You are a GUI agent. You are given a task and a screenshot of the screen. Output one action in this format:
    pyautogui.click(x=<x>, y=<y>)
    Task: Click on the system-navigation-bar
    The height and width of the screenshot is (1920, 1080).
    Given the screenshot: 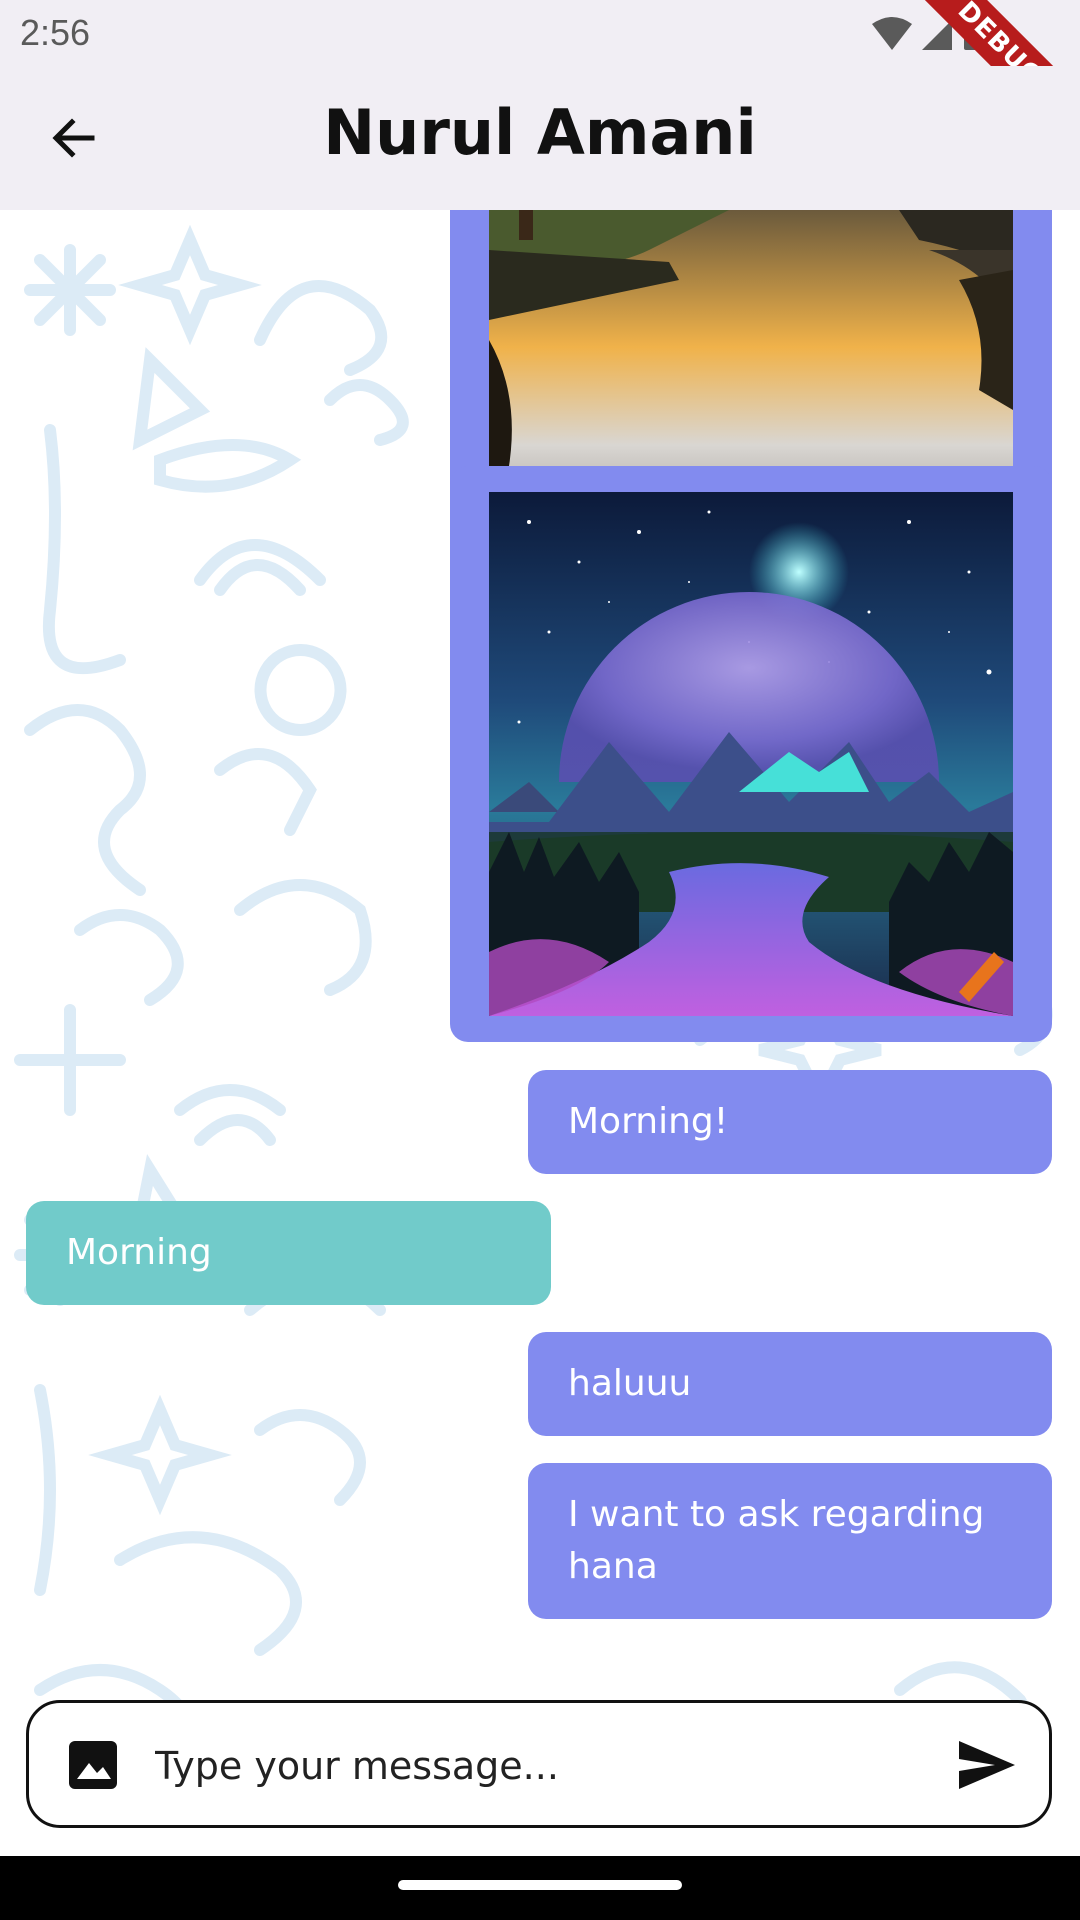 What is the action you would take?
    pyautogui.click(x=540, y=1888)
    